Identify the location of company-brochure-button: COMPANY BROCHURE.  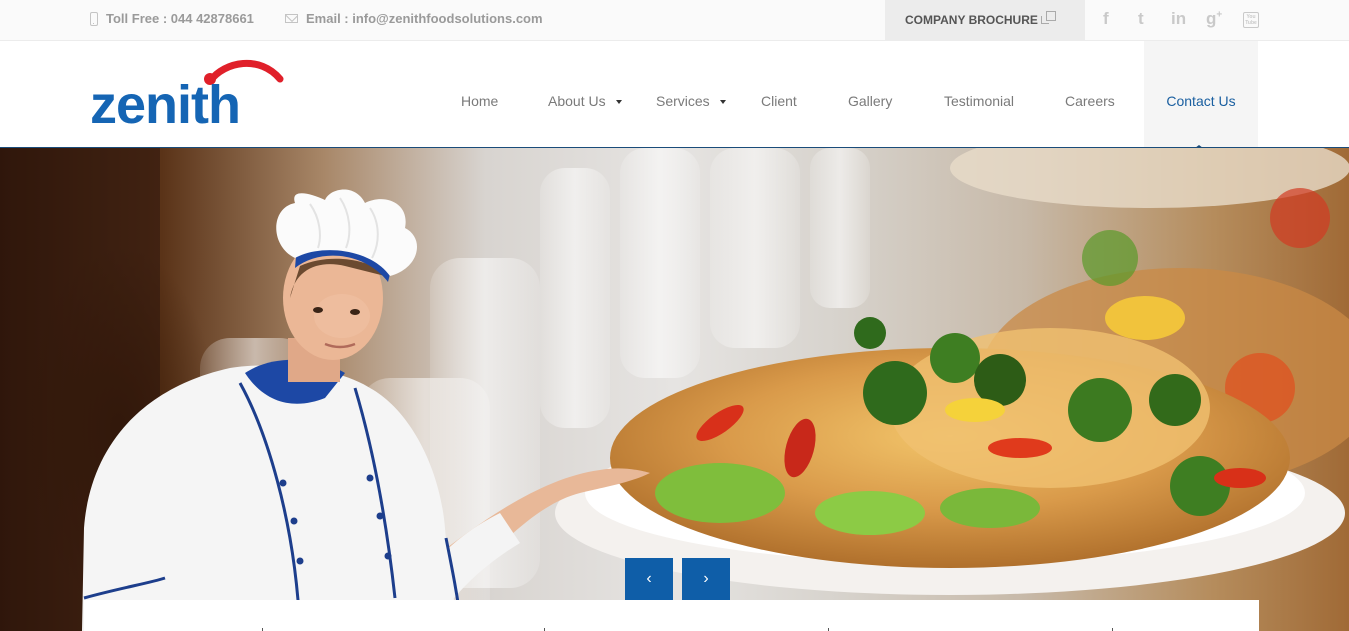
(985, 20).